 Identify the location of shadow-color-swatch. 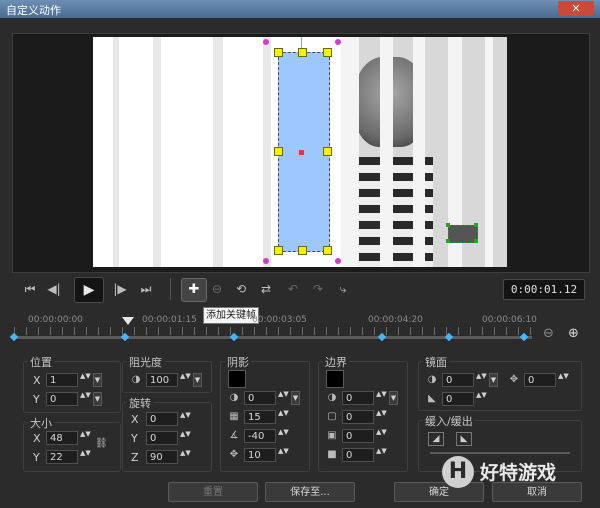
(237, 379).